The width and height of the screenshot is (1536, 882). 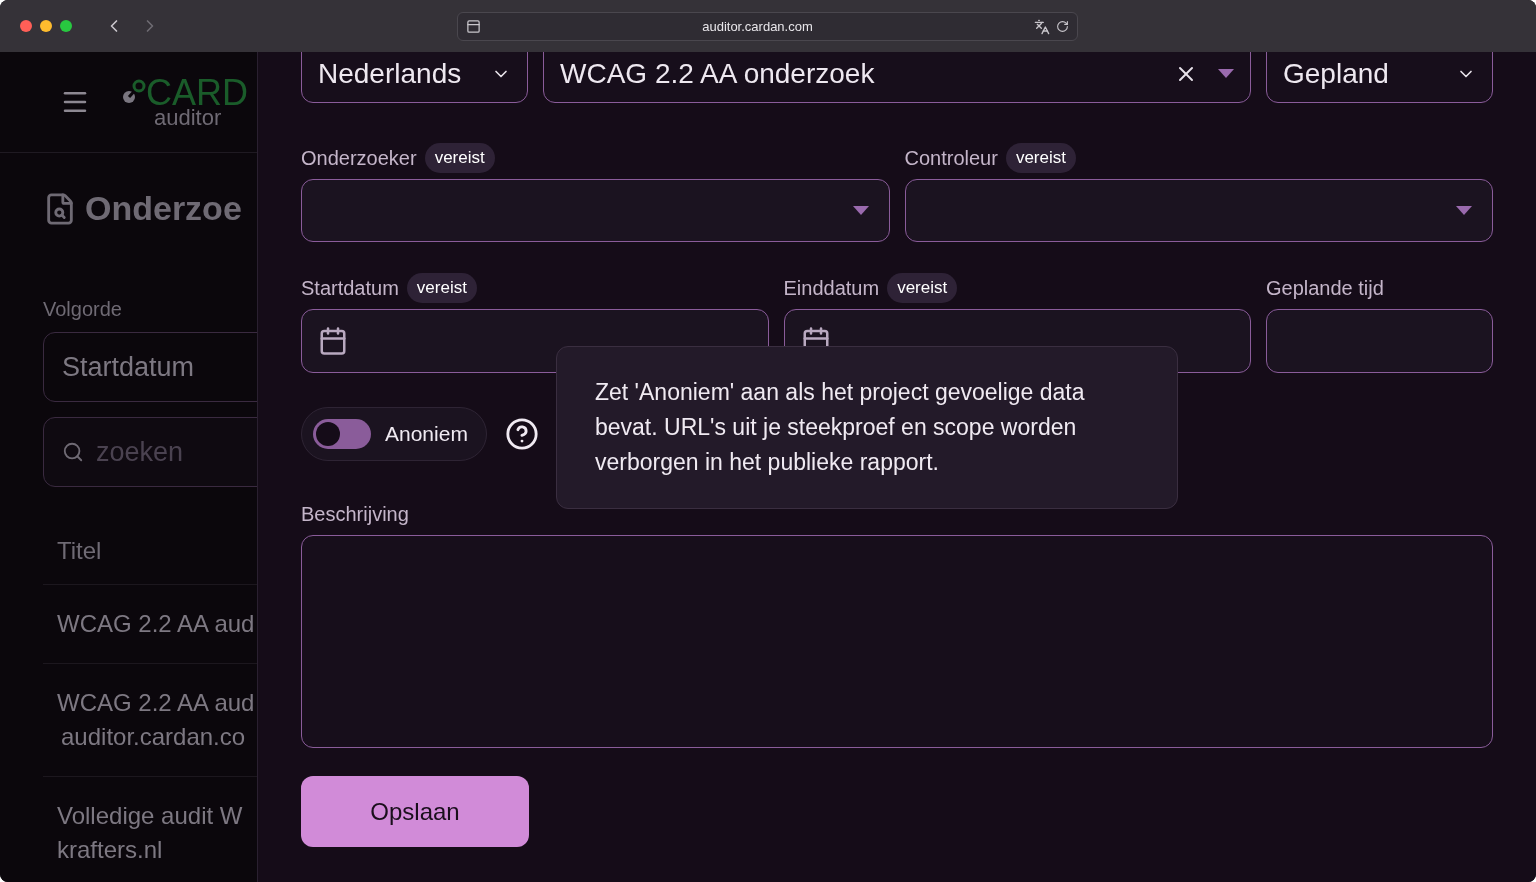 I want to click on tooltip: Zet 'Anoniem' aan als het project gevoelige data bevat. URL's uit je steekproef en scope worden verborgen in het publieke rapport., so click(x=867, y=427).